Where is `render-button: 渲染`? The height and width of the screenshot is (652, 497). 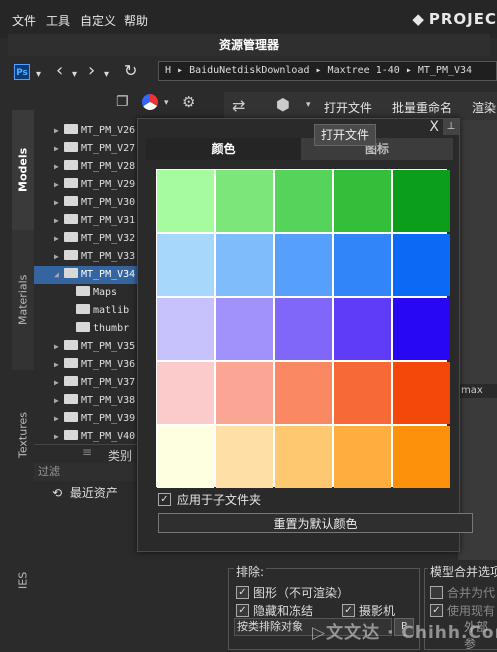
render-button: 渲染 is located at coordinates (484, 107).